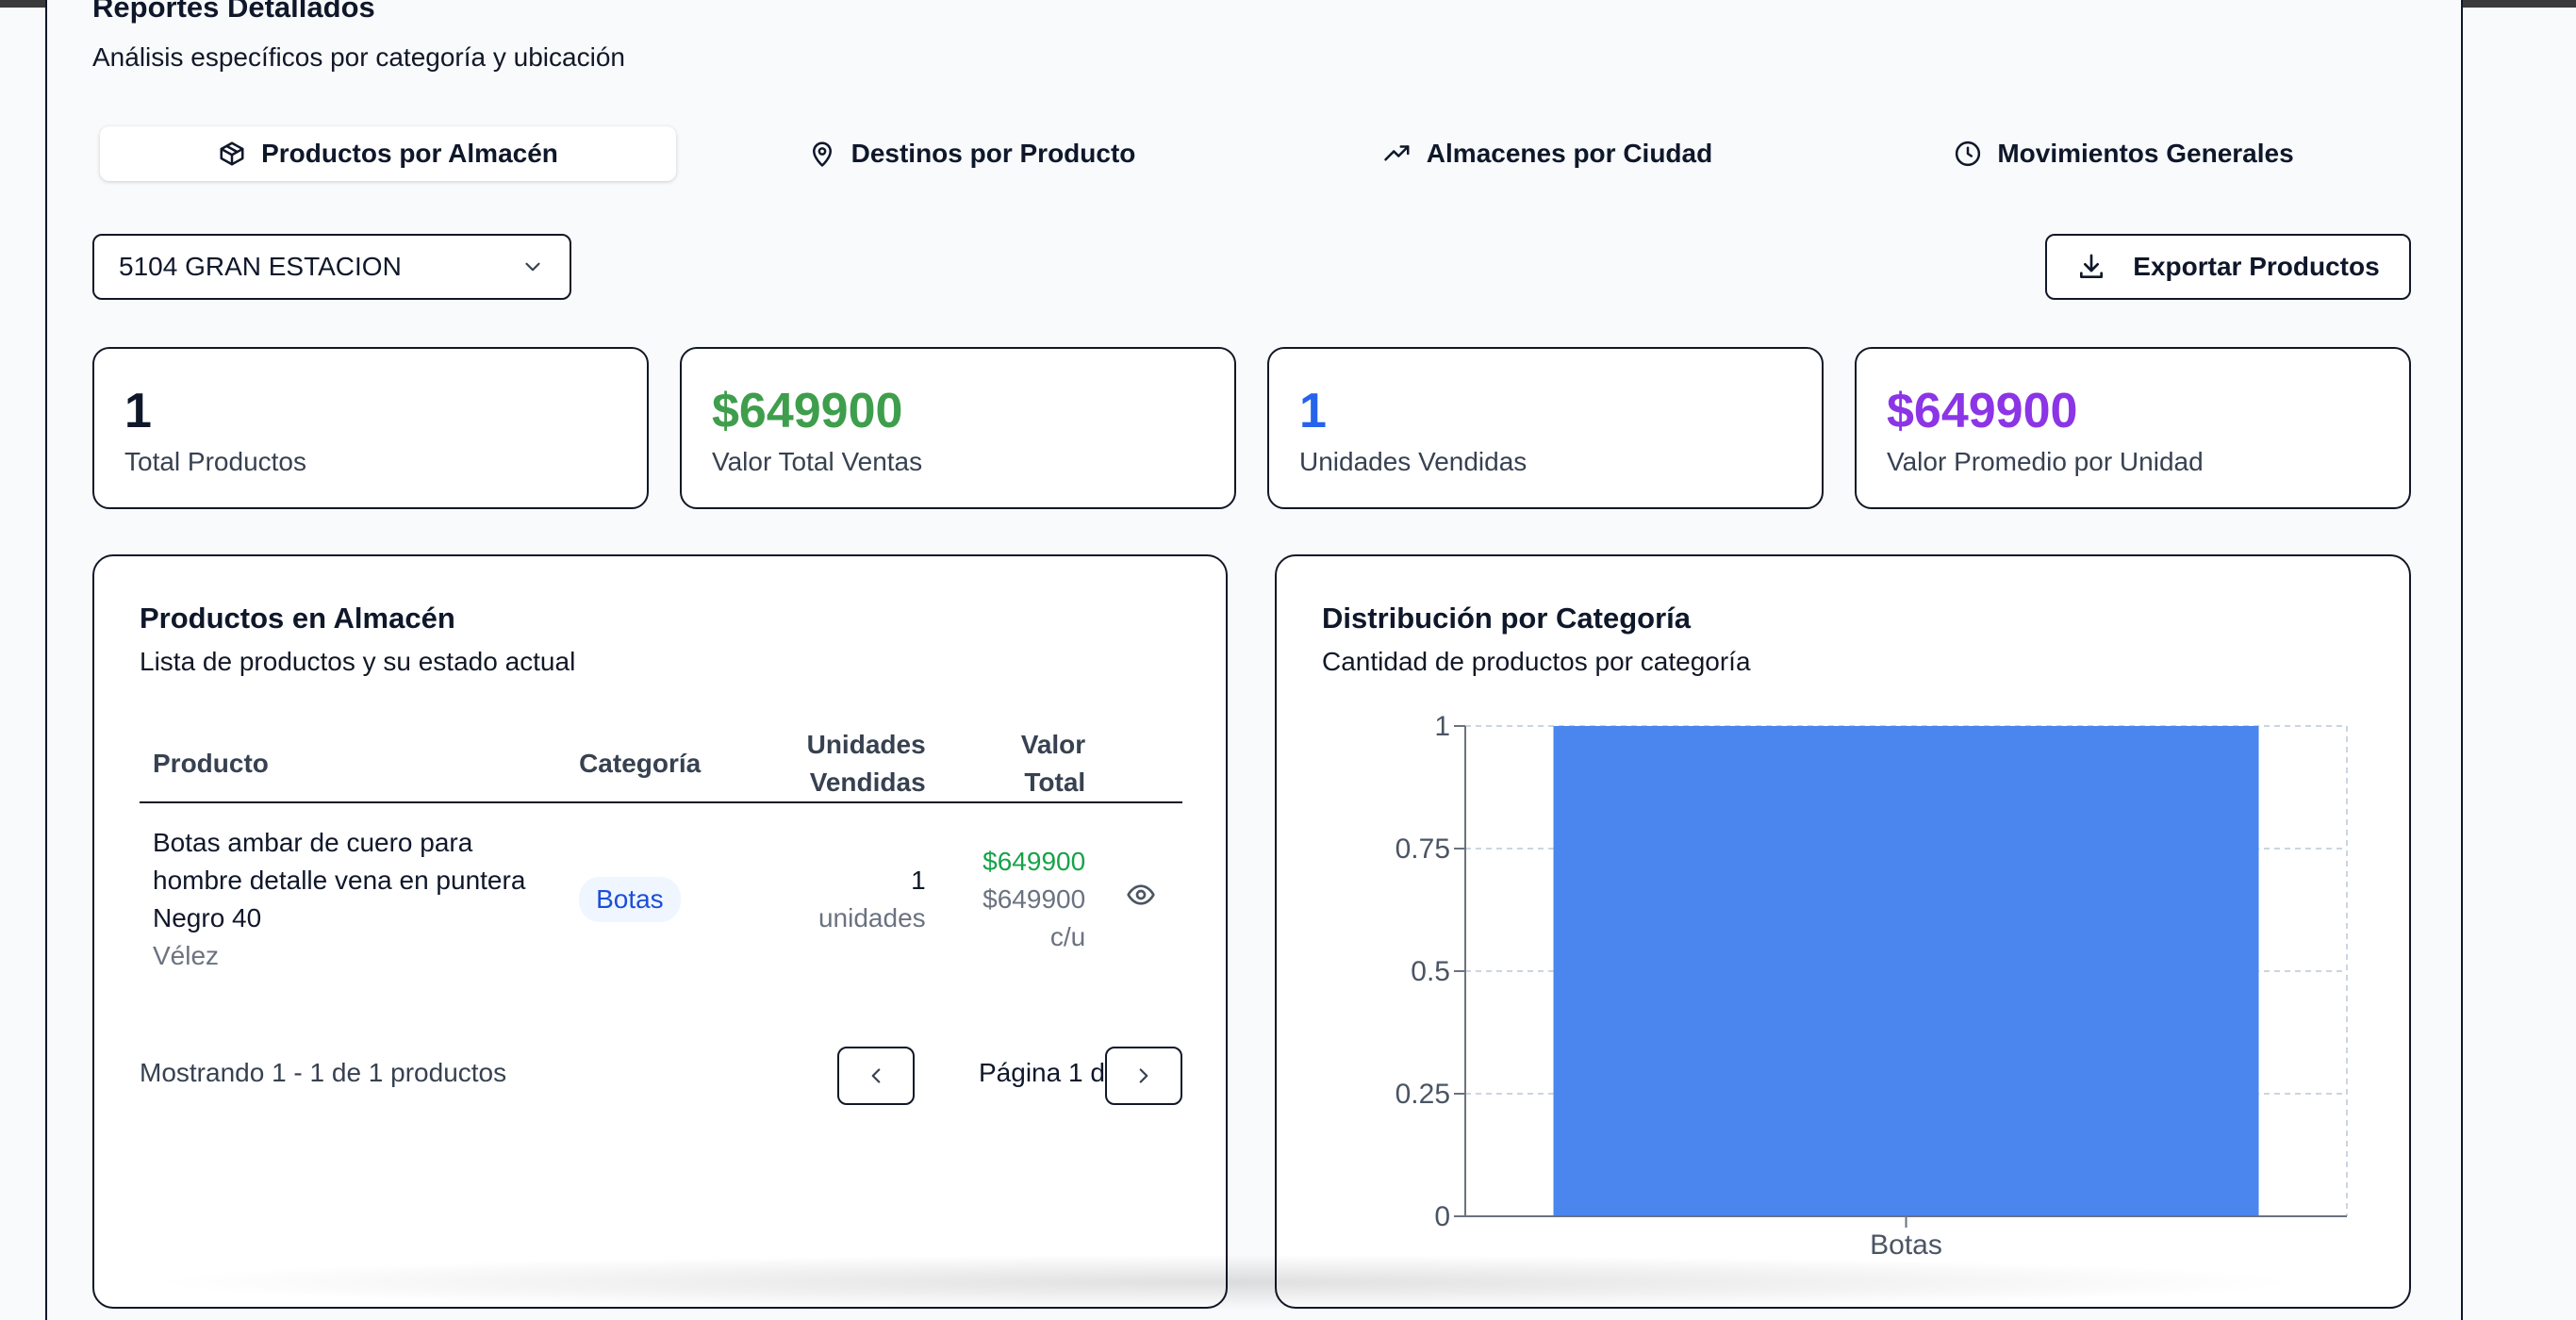 Image resolution: width=2576 pixels, height=1320 pixels. What do you see at coordinates (1906, 971) in the screenshot?
I see `bar-botas` at bounding box center [1906, 971].